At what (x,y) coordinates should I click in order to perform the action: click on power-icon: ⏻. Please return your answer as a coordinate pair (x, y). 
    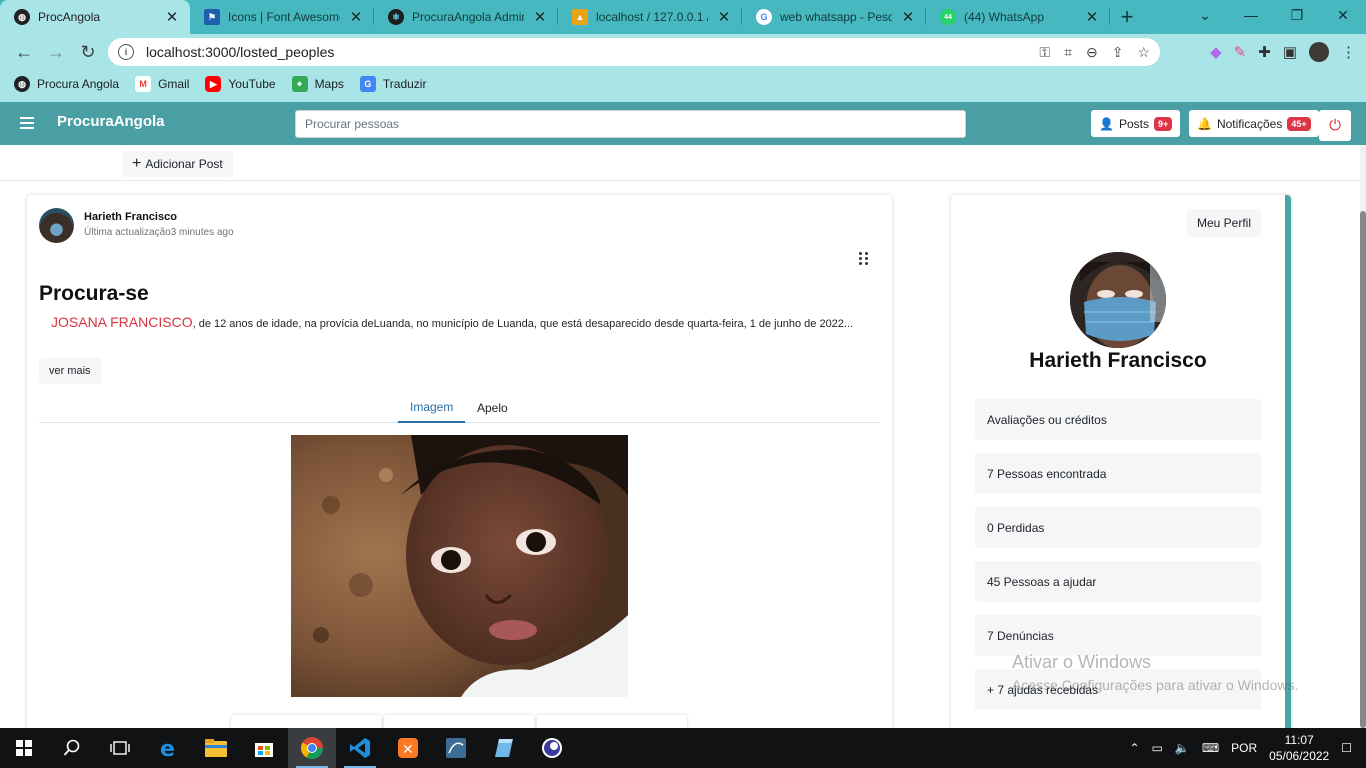
    Looking at the image, I should click on (1335, 125).